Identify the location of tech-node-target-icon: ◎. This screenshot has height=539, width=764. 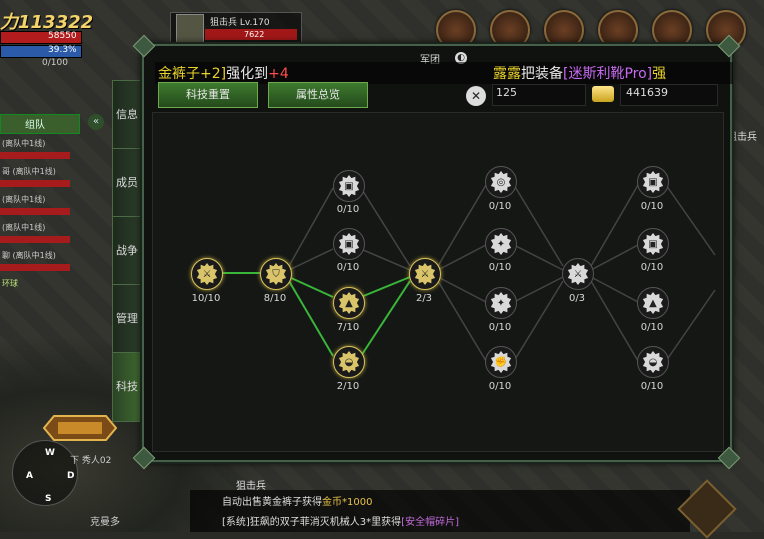
(501, 182).